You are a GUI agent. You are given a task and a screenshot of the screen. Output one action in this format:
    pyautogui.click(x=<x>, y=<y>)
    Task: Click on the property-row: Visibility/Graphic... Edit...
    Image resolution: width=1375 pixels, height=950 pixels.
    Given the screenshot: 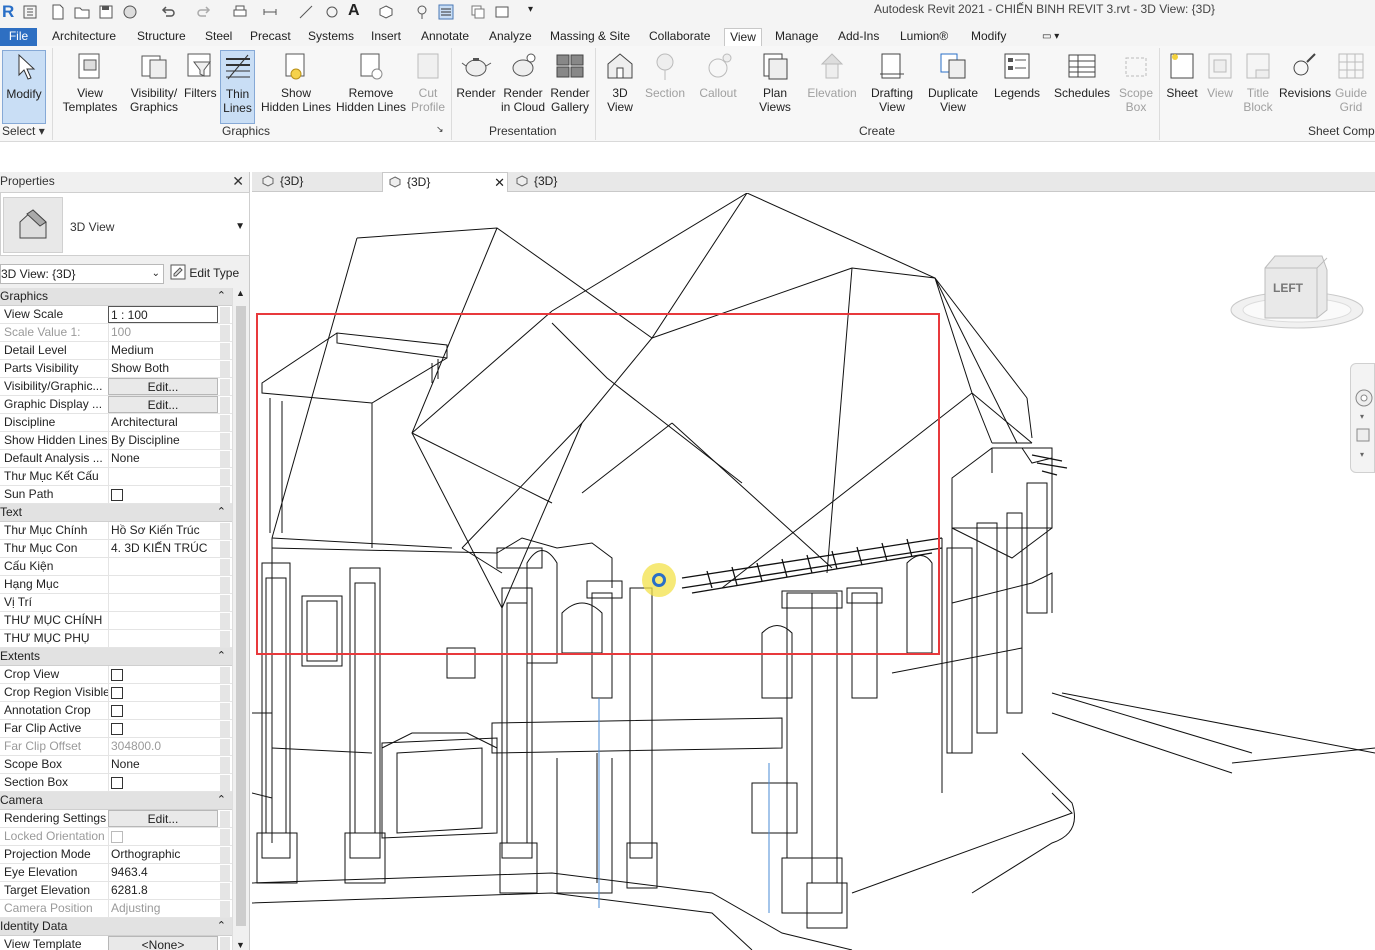 What is the action you would take?
    pyautogui.click(x=116, y=387)
    